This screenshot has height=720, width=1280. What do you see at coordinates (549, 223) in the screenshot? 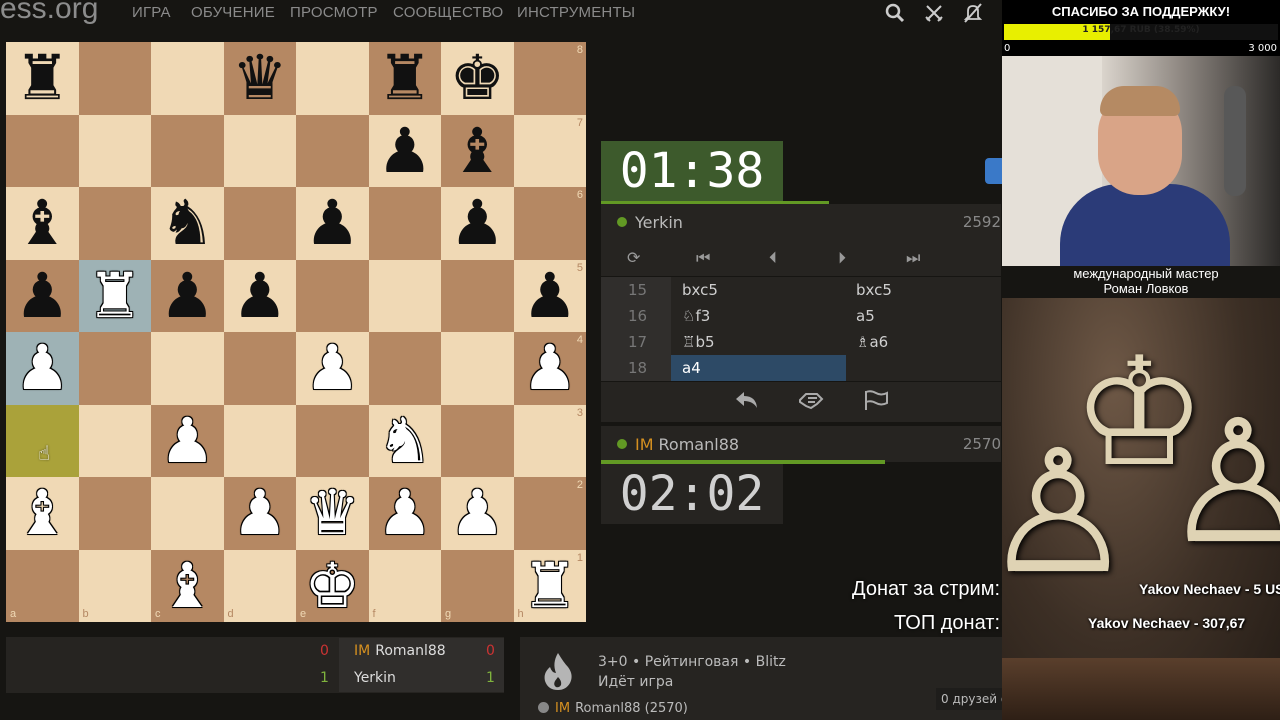
I see `square-h6: 6` at bounding box center [549, 223].